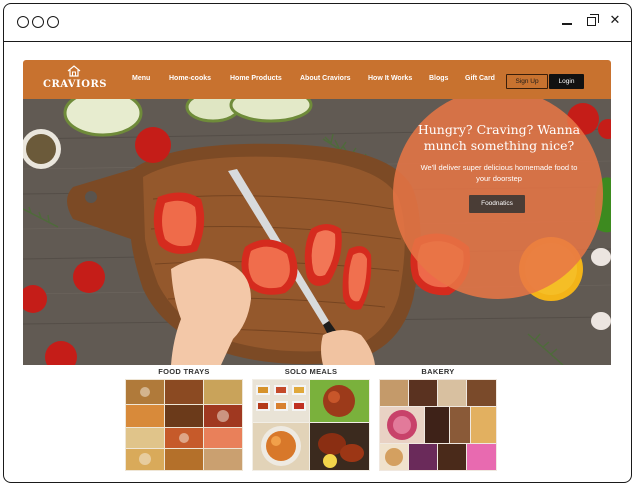 The image size is (637, 487). What do you see at coordinates (317, 23) in the screenshot?
I see `window-titlebar: ✕` at bounding box center [317, 23].